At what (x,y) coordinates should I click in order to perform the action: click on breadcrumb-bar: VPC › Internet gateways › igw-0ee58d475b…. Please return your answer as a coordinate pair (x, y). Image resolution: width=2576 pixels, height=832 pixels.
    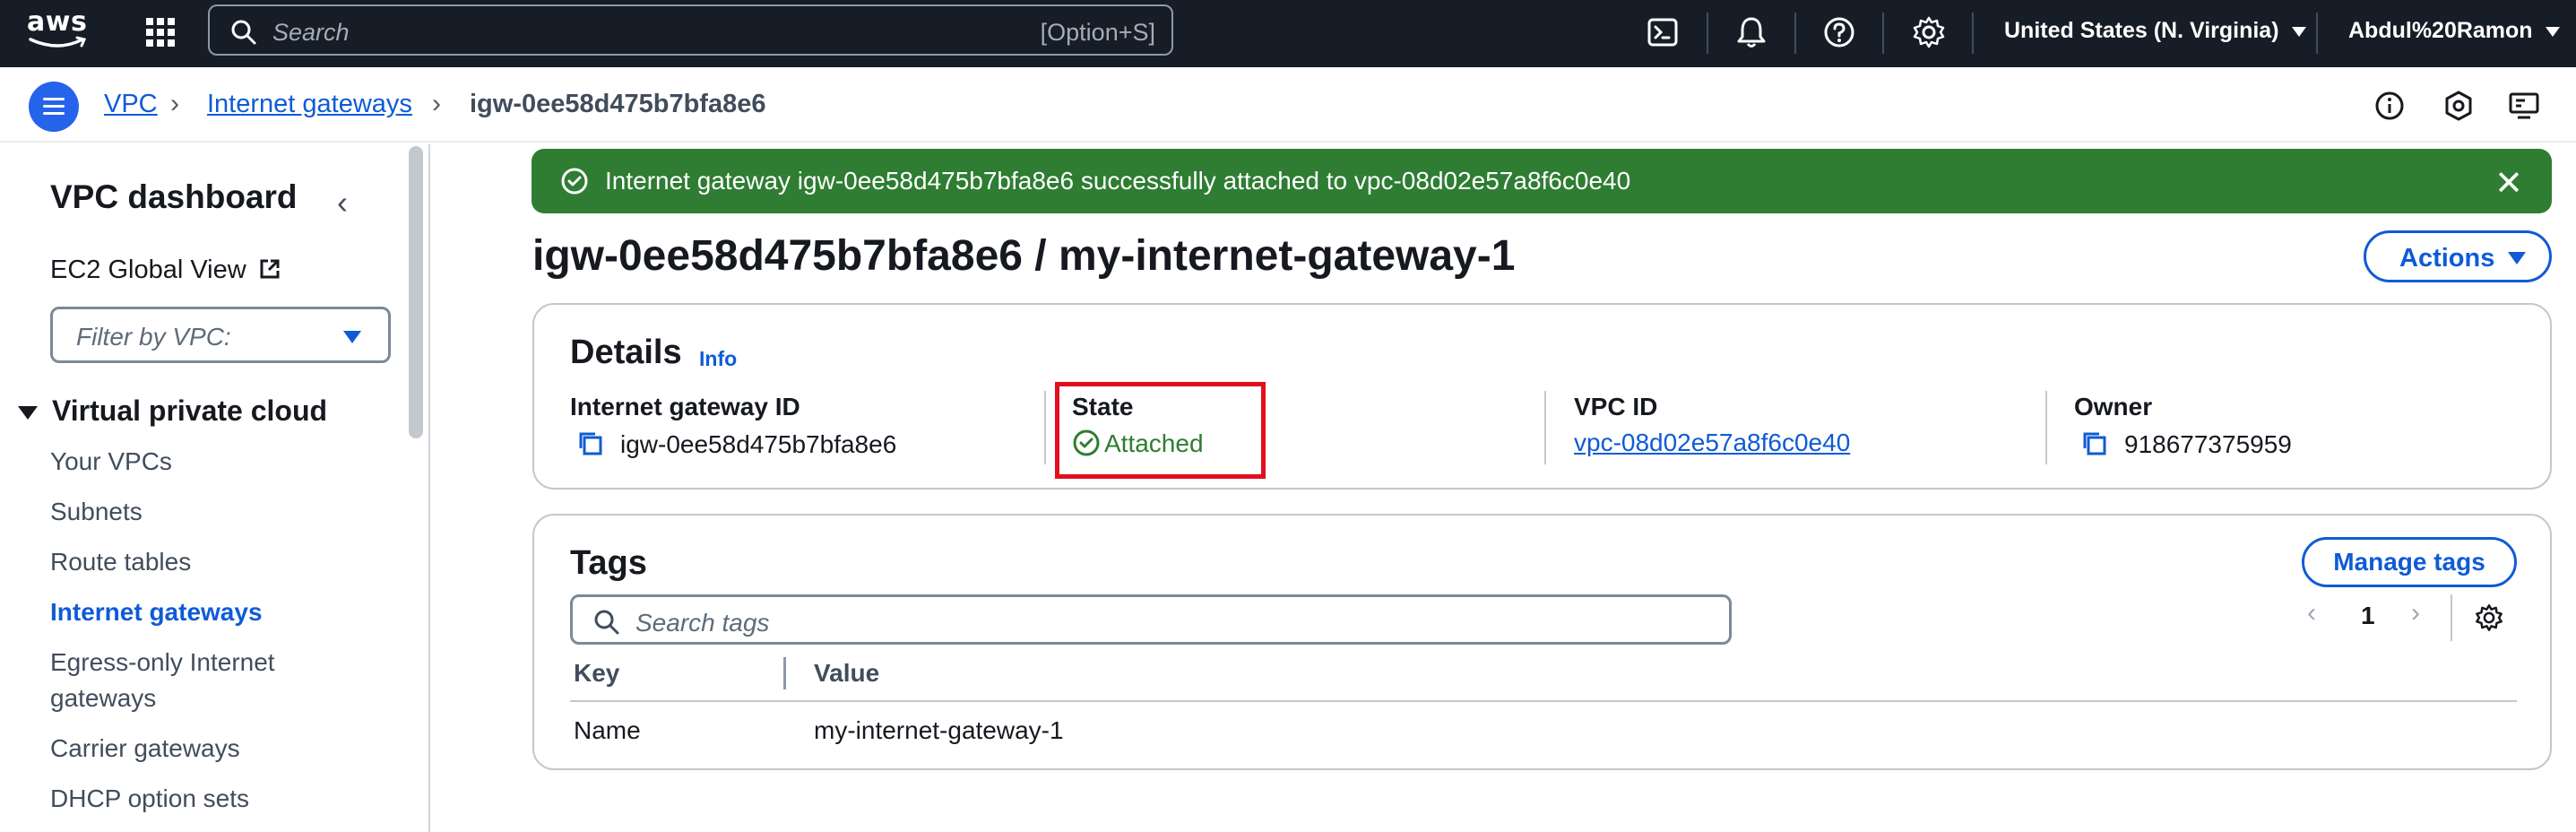
    Looking at the image, I should click on (1288, 105).